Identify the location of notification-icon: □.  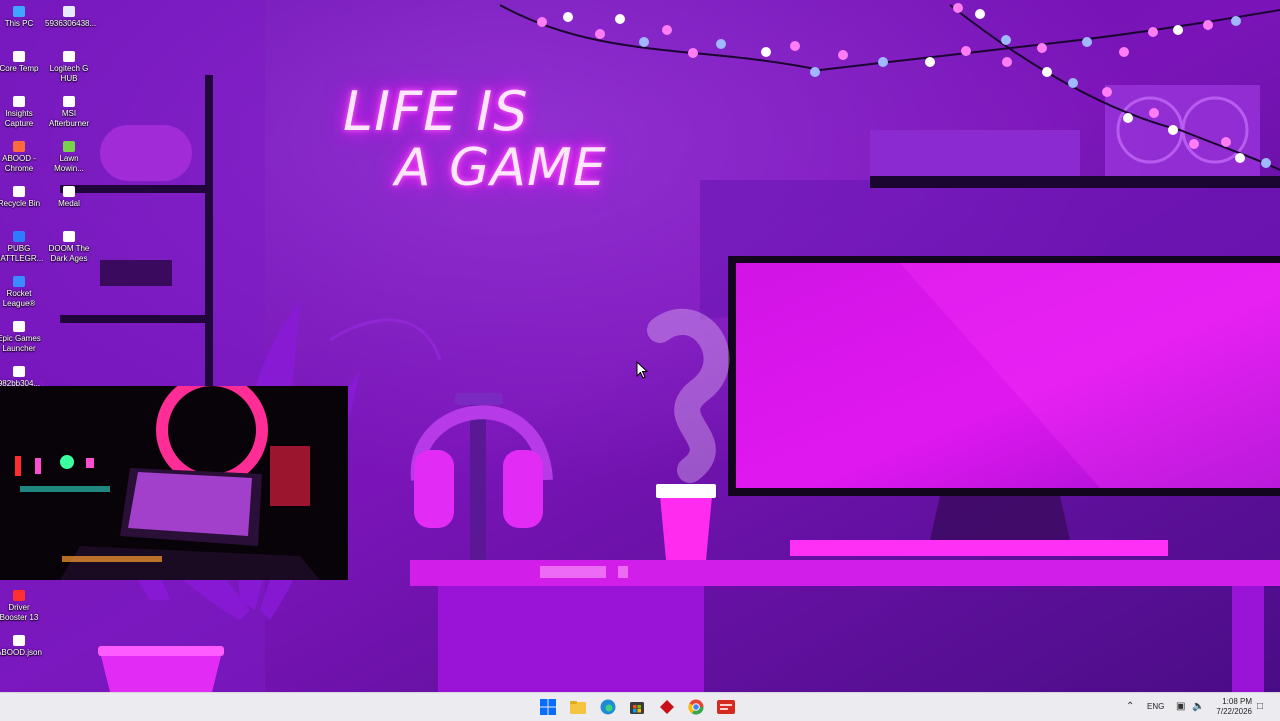
(1260, 707).